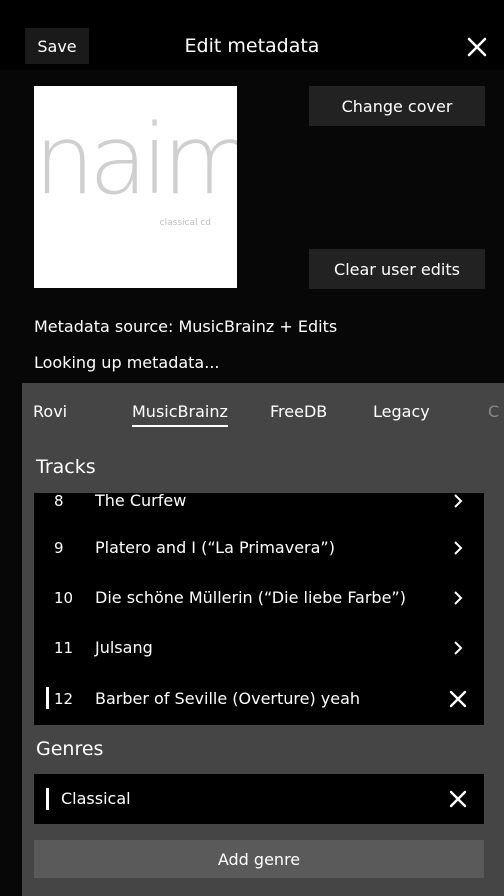  I want to click on tab-freedb: FreeDB, so click(298, 411).